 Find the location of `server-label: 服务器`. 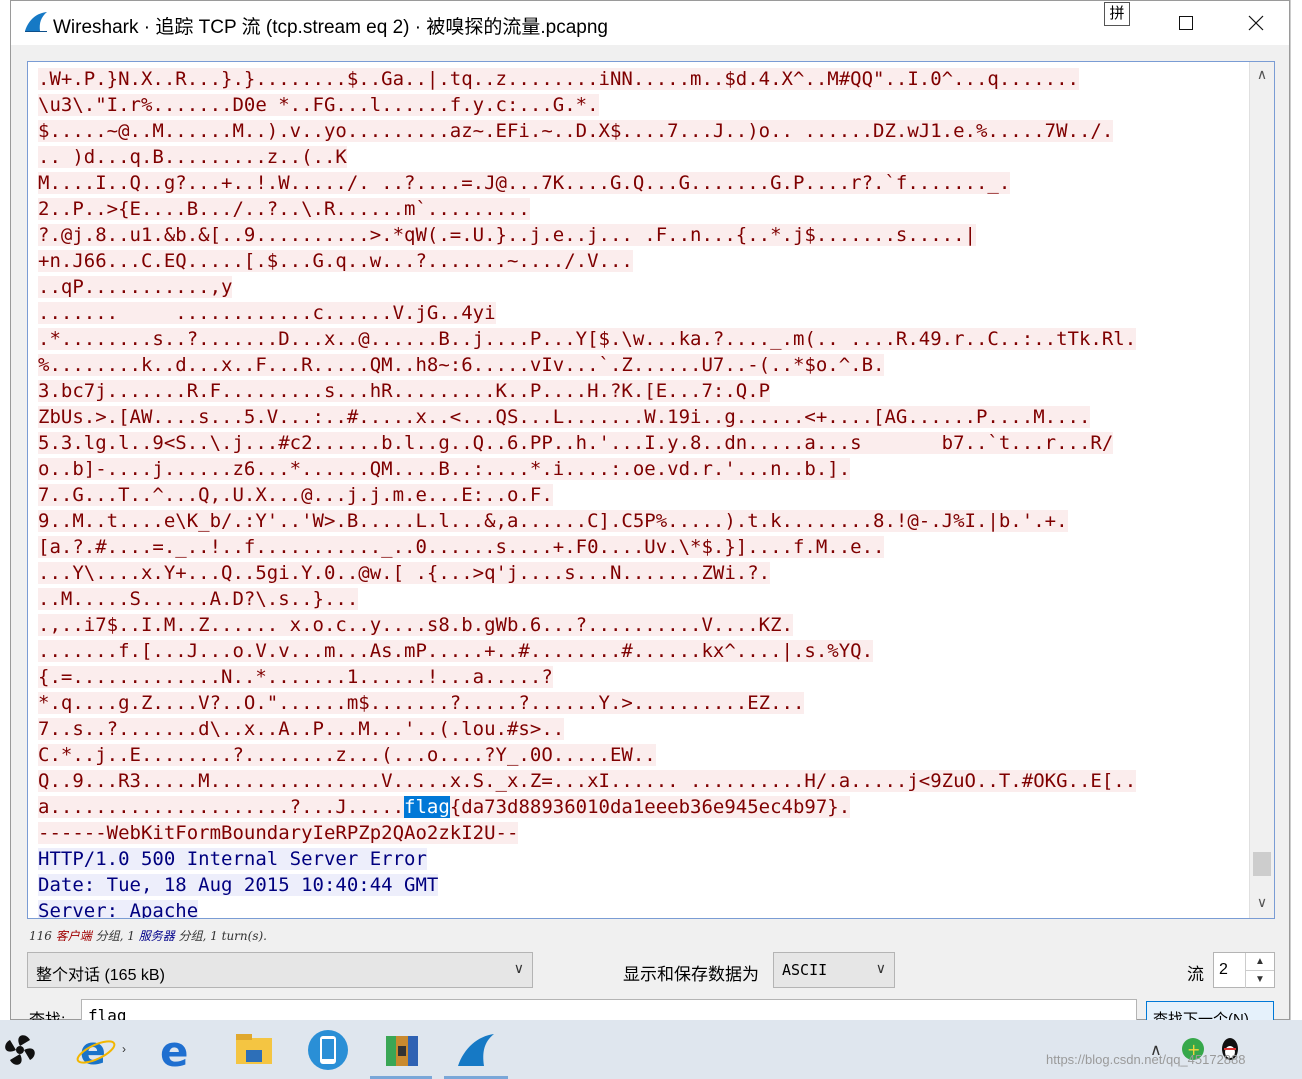

server-label: 服务器 is located at coordinates (156, 936).